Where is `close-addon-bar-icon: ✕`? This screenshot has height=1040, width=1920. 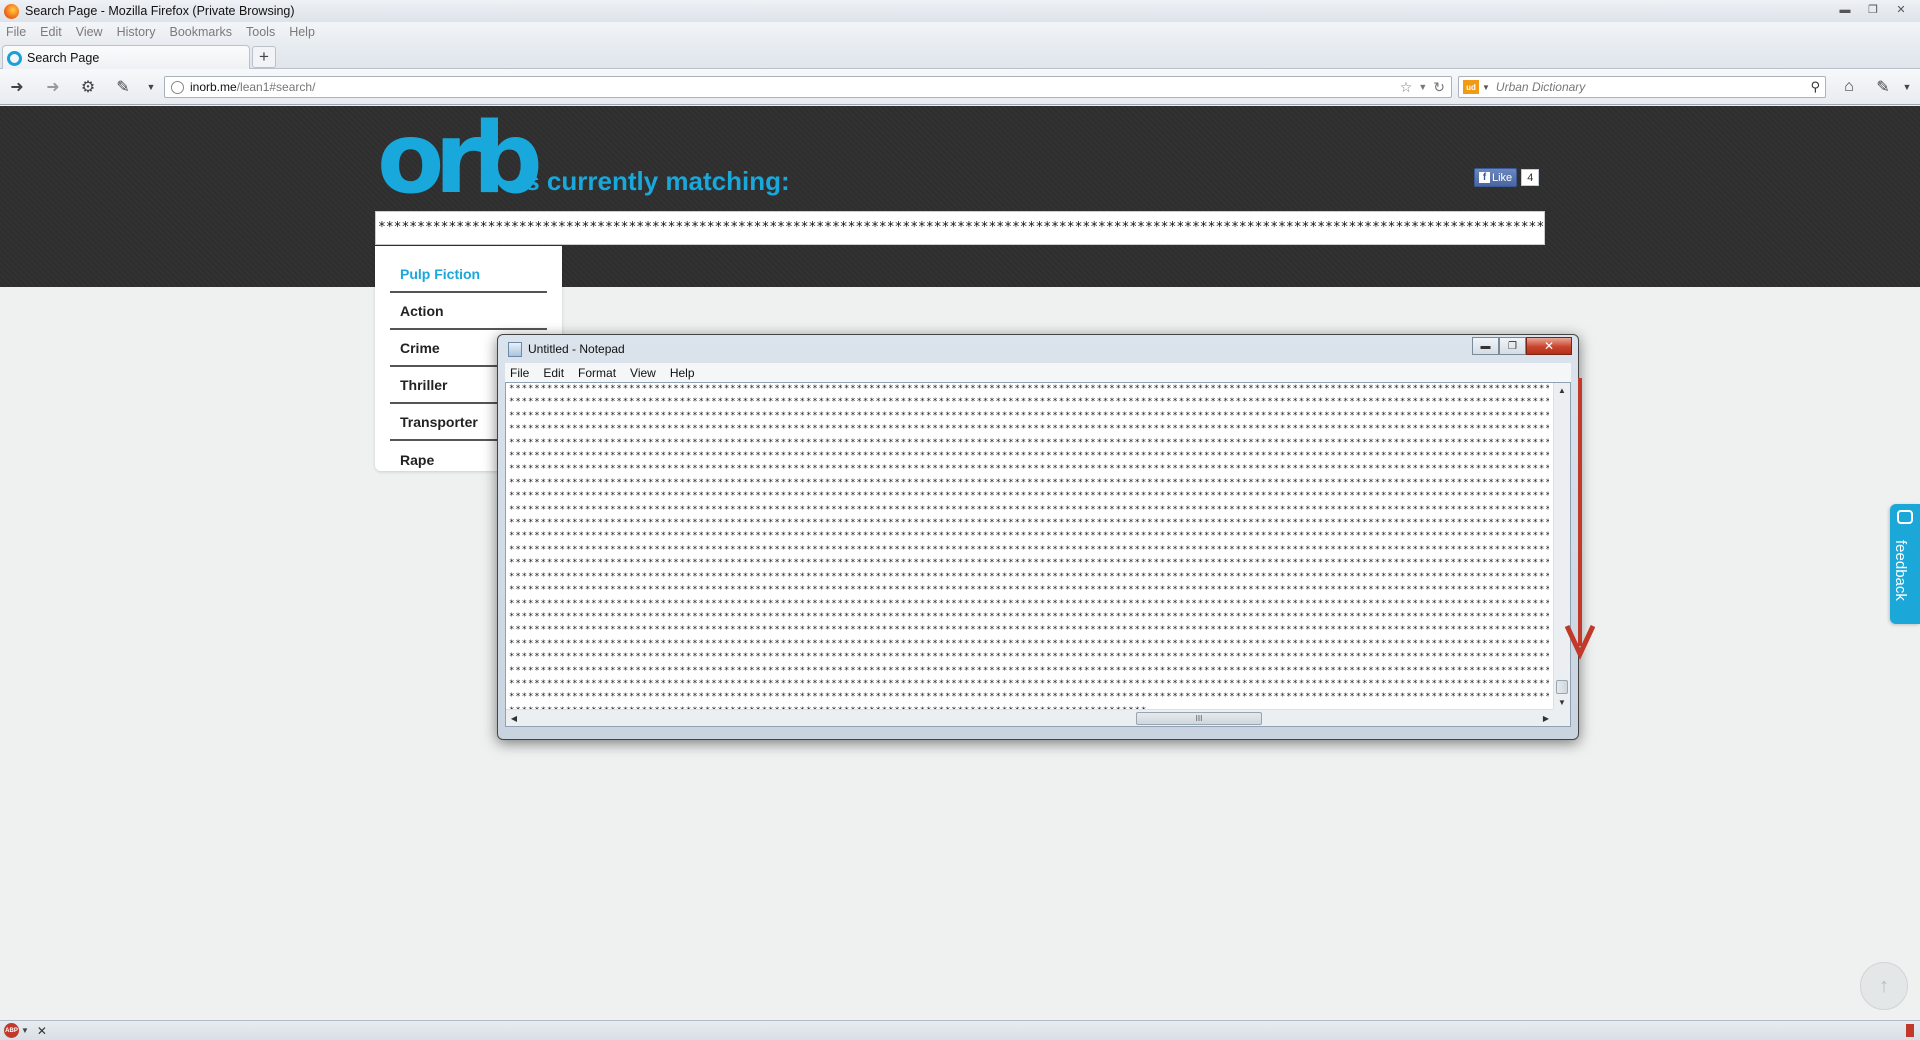 close-addon-bar-icon: ✕ is located at coordinates (42, 1031).